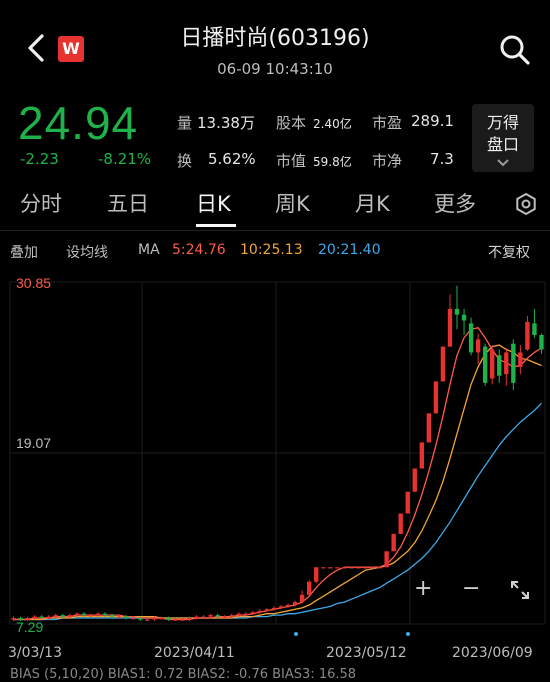 This screenshot has height=682, width=550. I want to click on tab-five-day: 五日, so click(128, 203).